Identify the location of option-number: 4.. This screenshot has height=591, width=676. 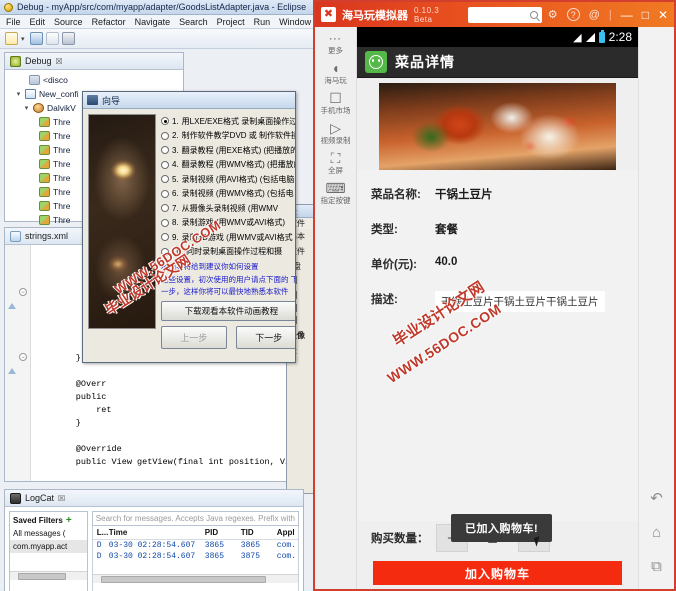
(175, 165).